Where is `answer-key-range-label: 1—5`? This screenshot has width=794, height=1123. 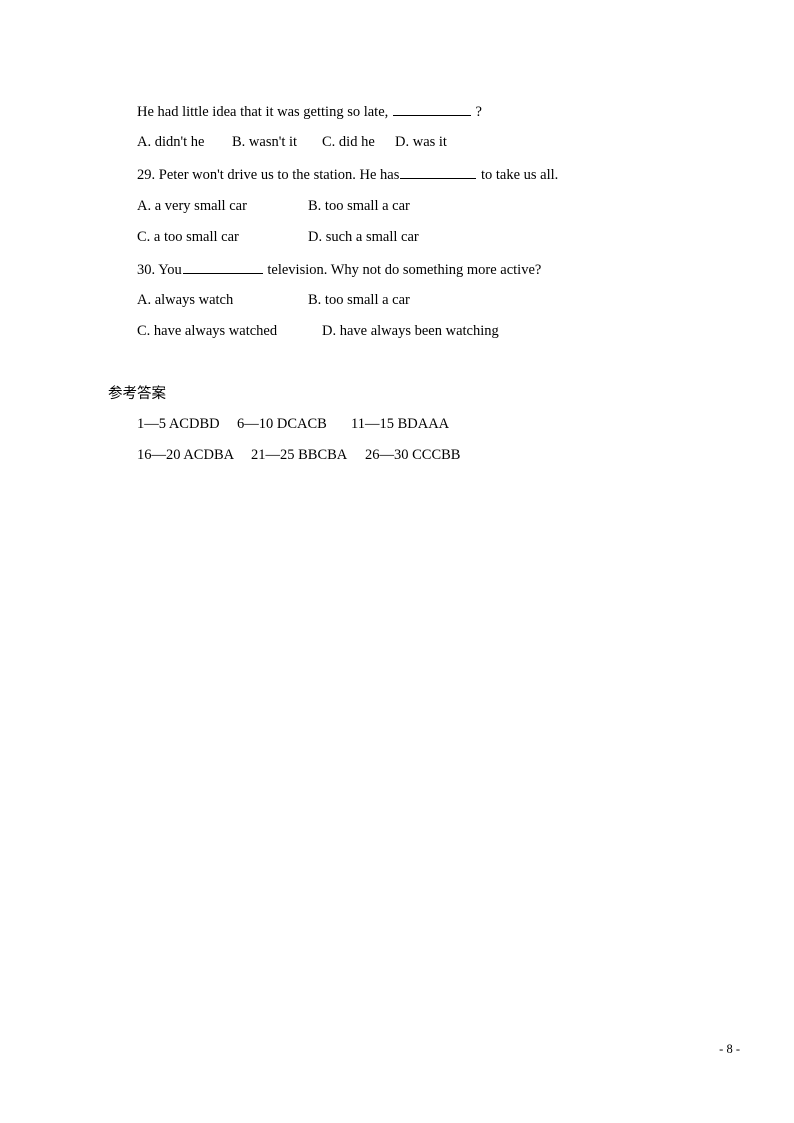
answer-key-range-label: 1—5 is located at coordinates (151, 424).